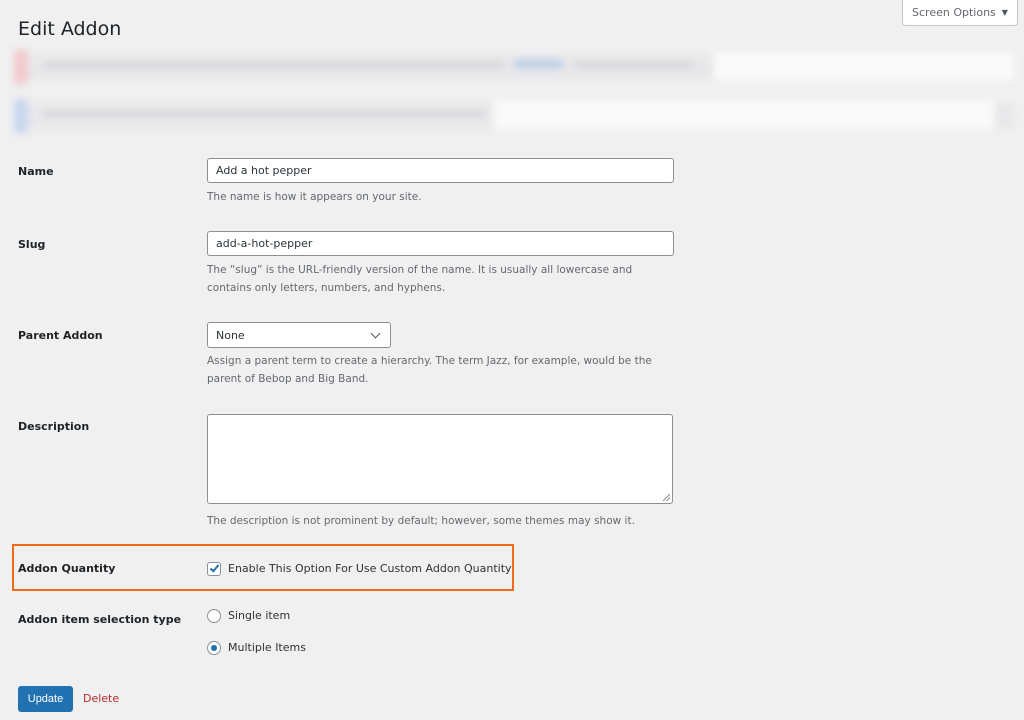  Describe the element at coordinates (60, 335) in the screenshot. I see `parent-addon-label: Parent Addon` at that location.